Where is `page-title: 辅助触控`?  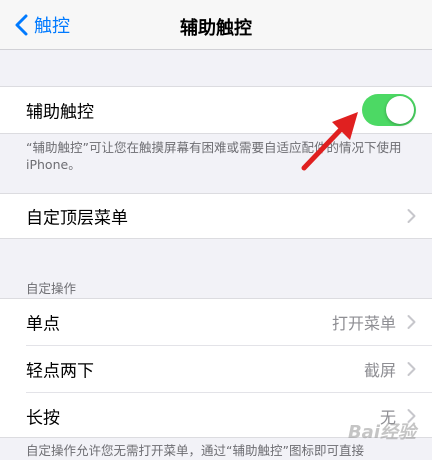
page-title: 辅助触控 is located at coordinates (216, 28).